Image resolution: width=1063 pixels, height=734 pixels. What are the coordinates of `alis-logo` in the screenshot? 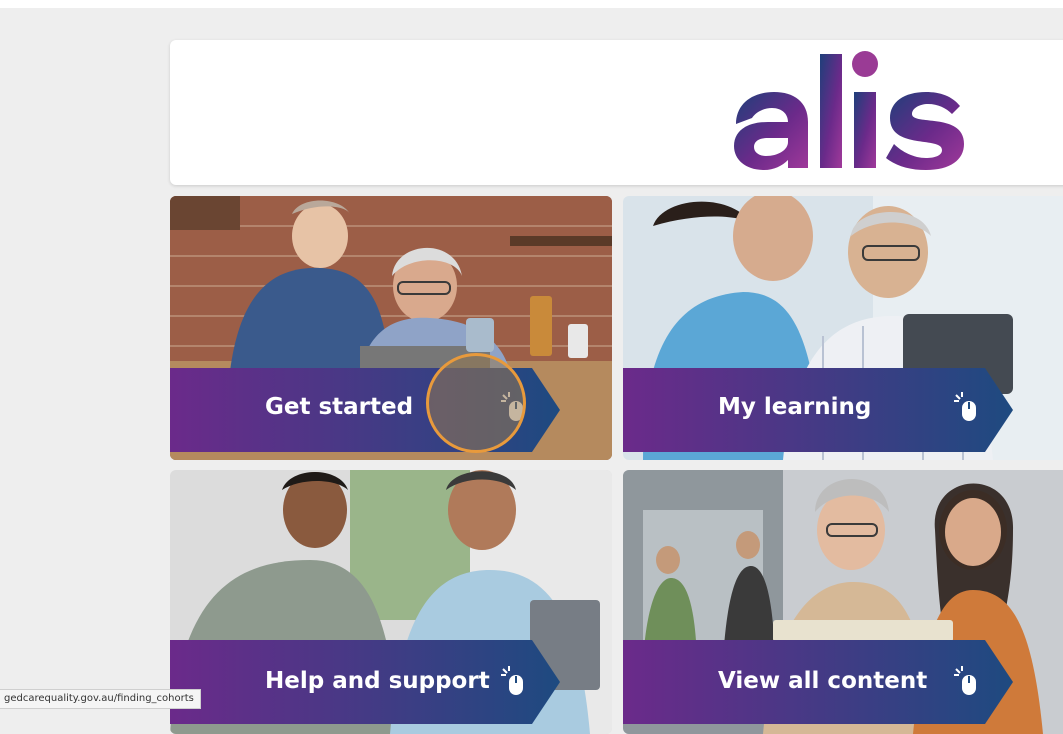 It's located at (848, 111).